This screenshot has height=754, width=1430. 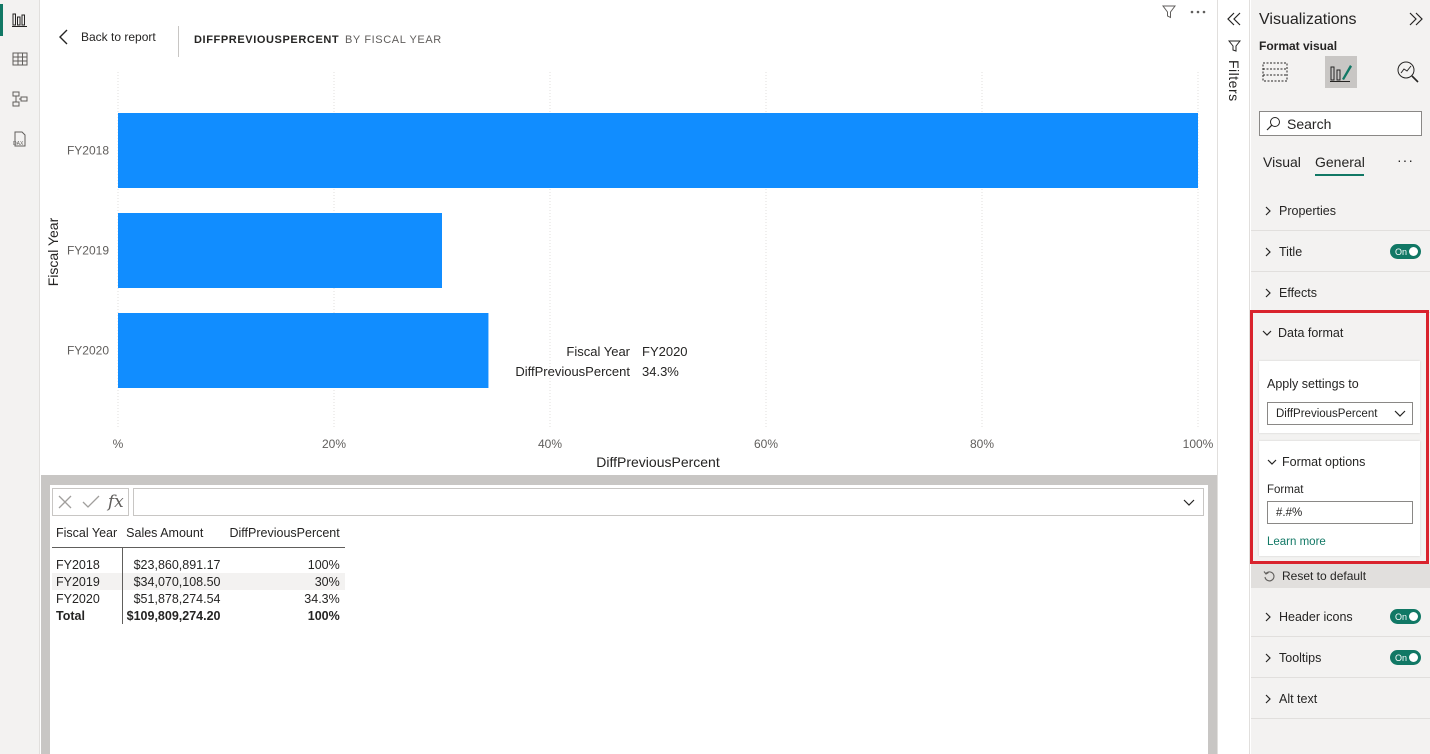 I want to click on format-input: #.#%, so click(x=1340, y=512).